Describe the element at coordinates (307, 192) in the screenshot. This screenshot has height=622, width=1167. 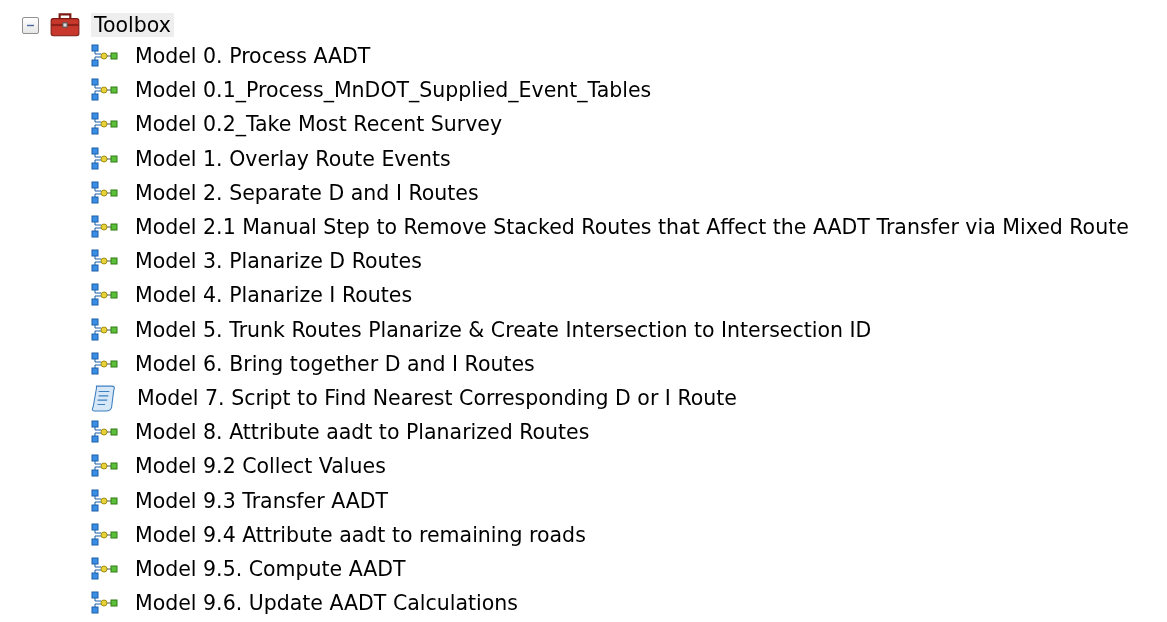
I see `tree-item: Model 2. Separate D and I Routes` at that location.